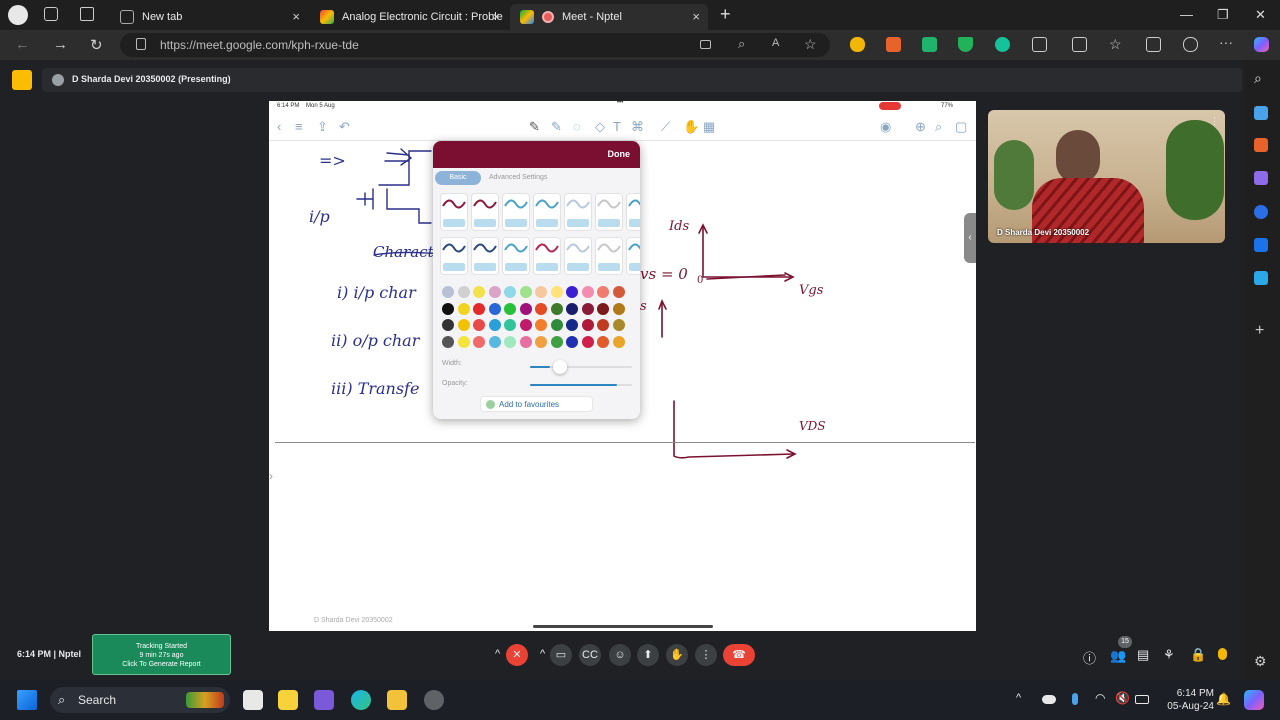  Describe the element at coordinates (344, 127) in the screenshot. I see `undo-icon: ↶` at that location.